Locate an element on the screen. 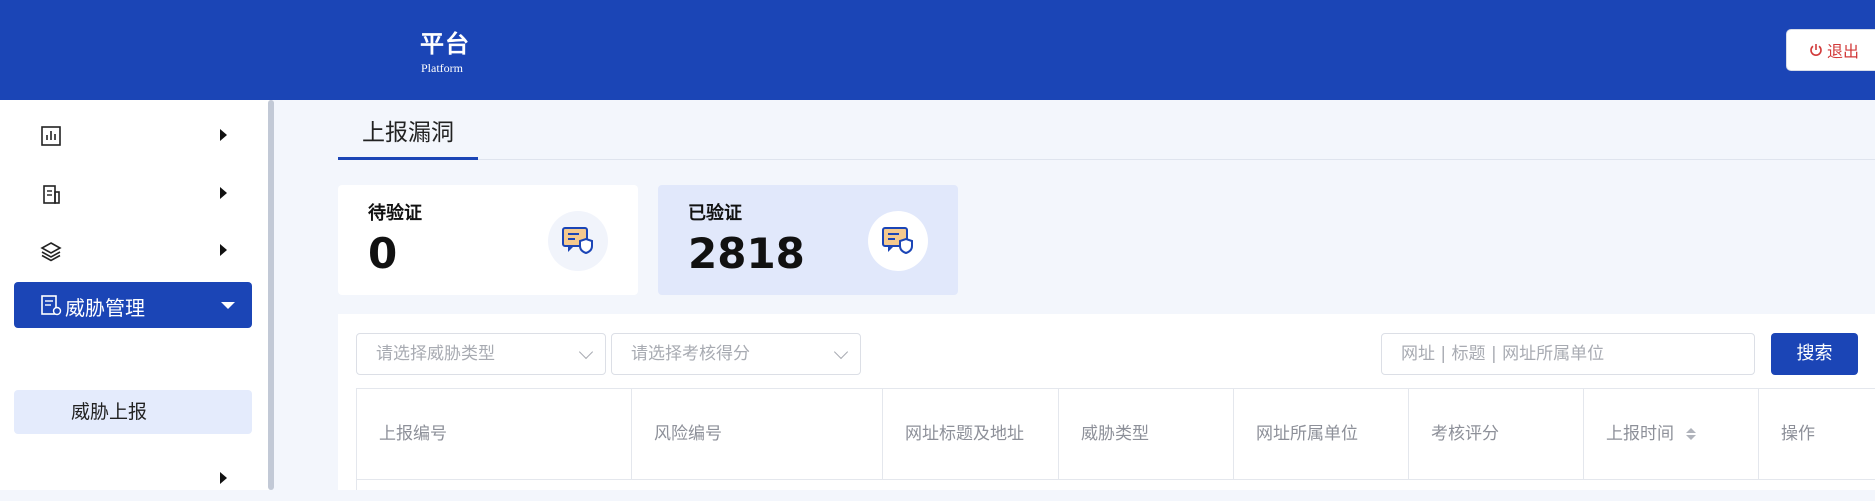 This screenshot has width=1875, height=501. sidebar-item-organization is located at coordinates (133, 193).